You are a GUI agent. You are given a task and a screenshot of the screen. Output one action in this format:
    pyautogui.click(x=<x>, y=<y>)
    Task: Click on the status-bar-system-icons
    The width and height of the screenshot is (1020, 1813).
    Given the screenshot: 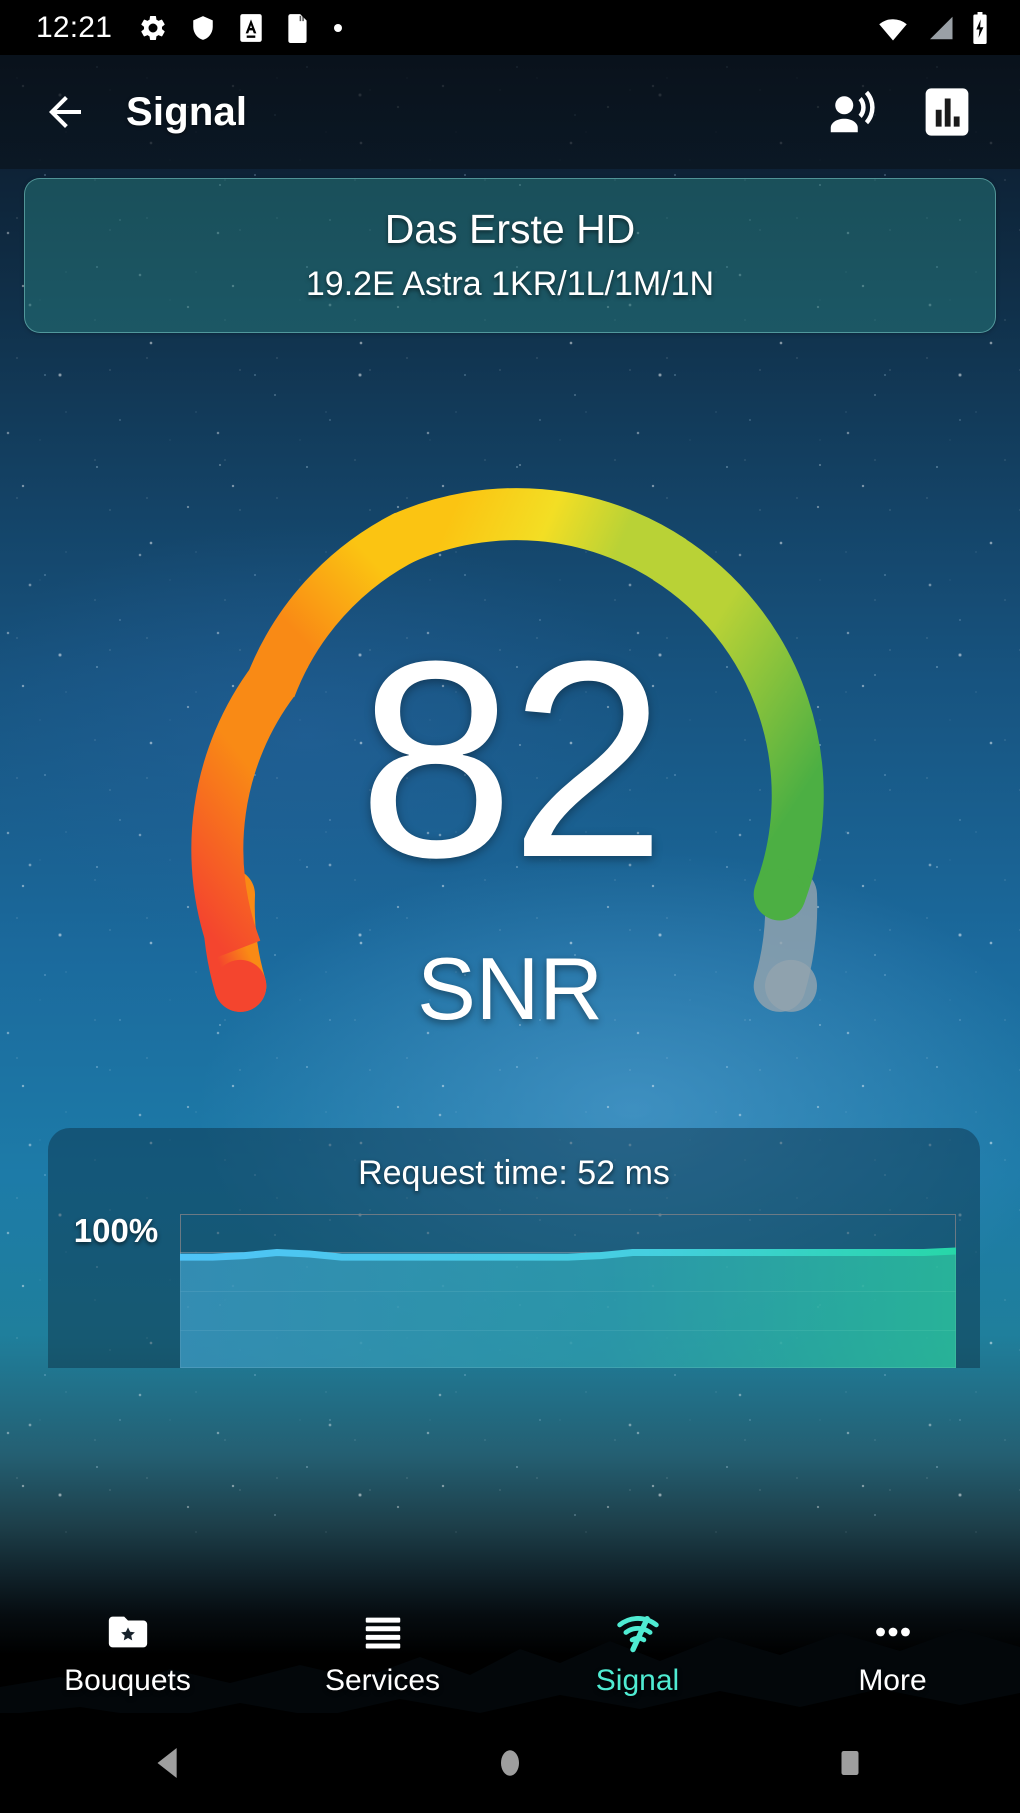 What is the action you would take?
    pyautogui.click(x=933, y=27)
    